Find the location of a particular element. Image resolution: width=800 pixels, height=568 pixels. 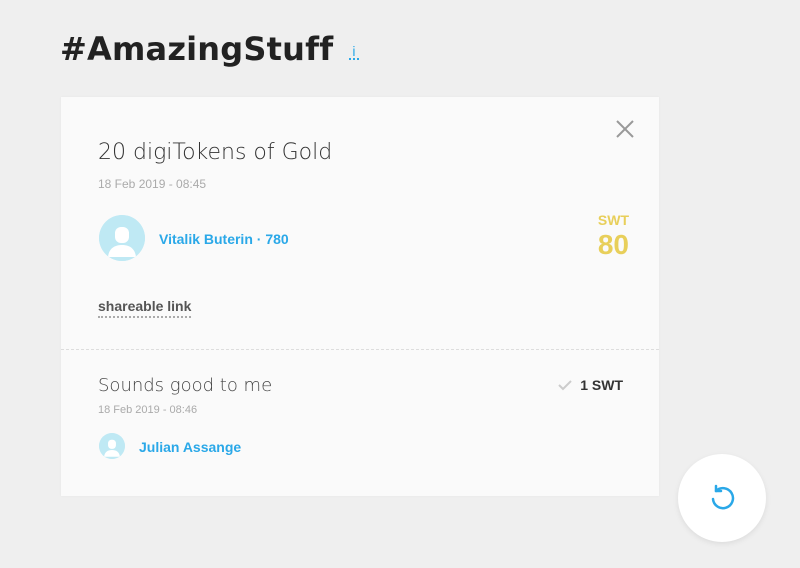

offer-amount: 80 is located at coordinates (613, 244).